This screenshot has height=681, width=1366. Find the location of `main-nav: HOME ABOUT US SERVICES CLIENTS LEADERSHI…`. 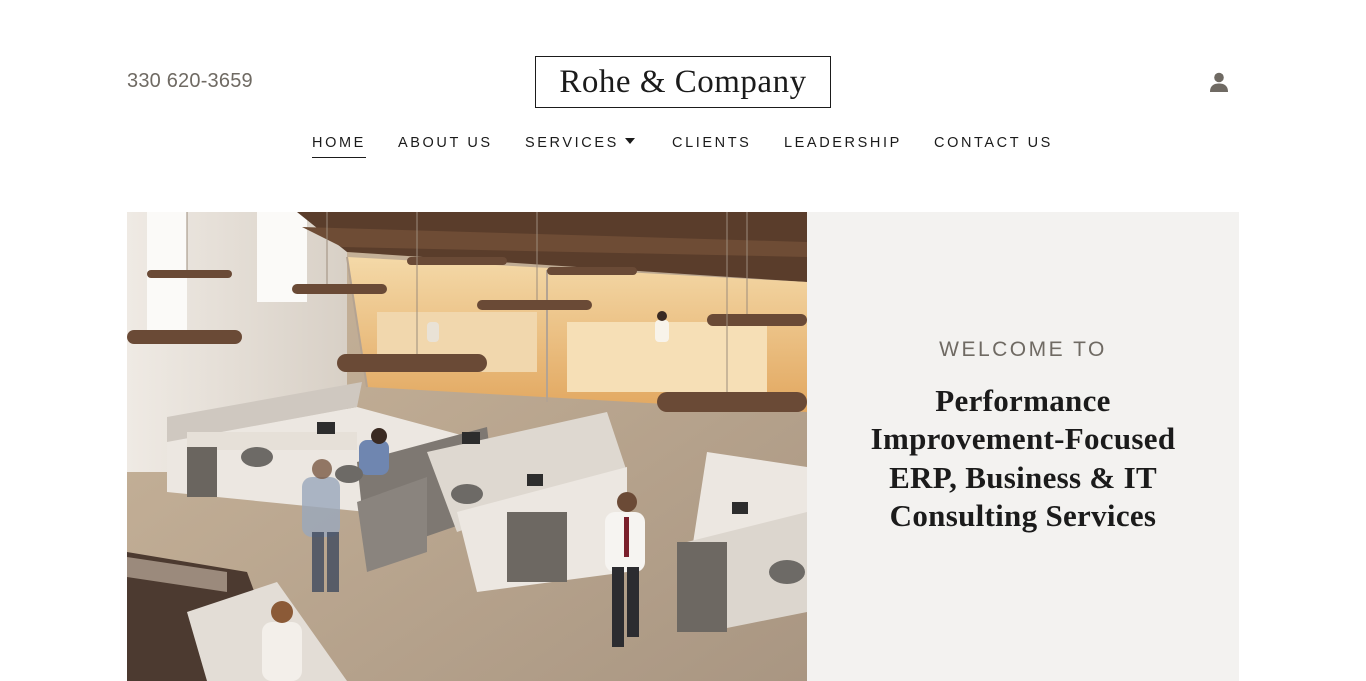

main-nav: HOME ABOUT US SERVICES CLIENTS LEADERSHI… is located at coordinates (683, 148).